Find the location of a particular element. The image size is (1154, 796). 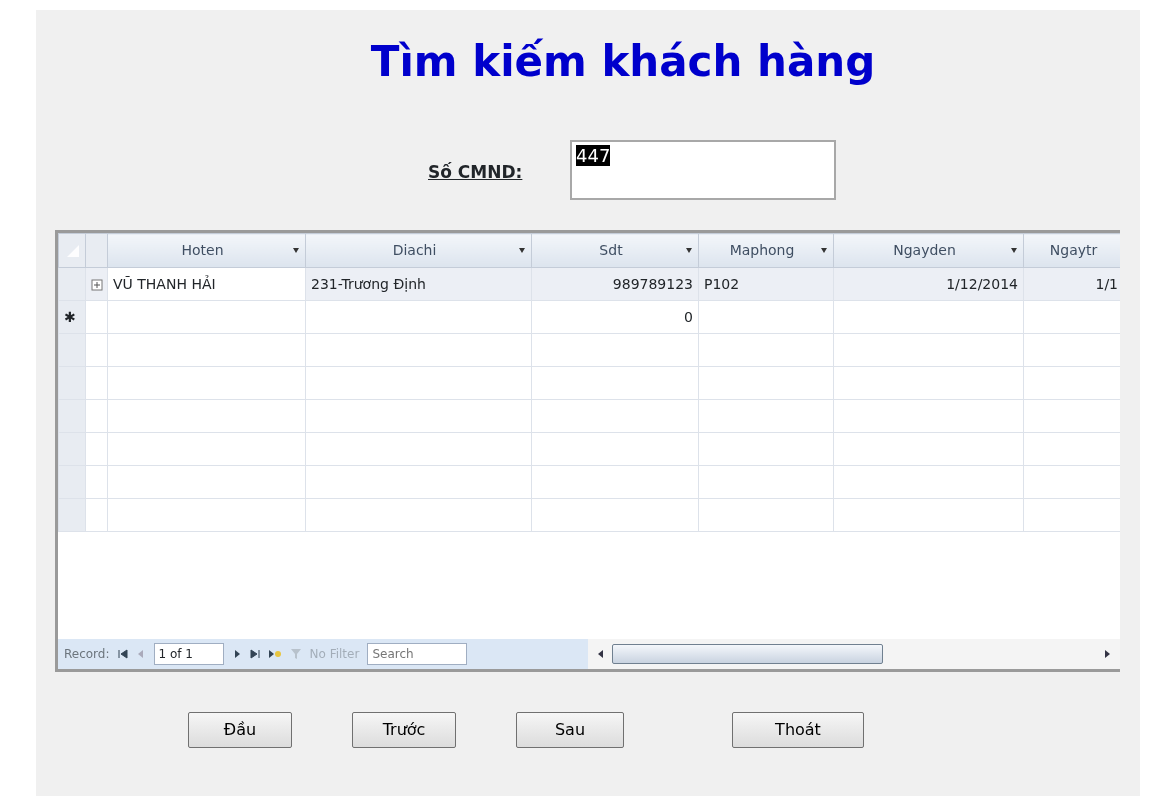

new-record-marker: ✱ is located at coordinates (70, 316).